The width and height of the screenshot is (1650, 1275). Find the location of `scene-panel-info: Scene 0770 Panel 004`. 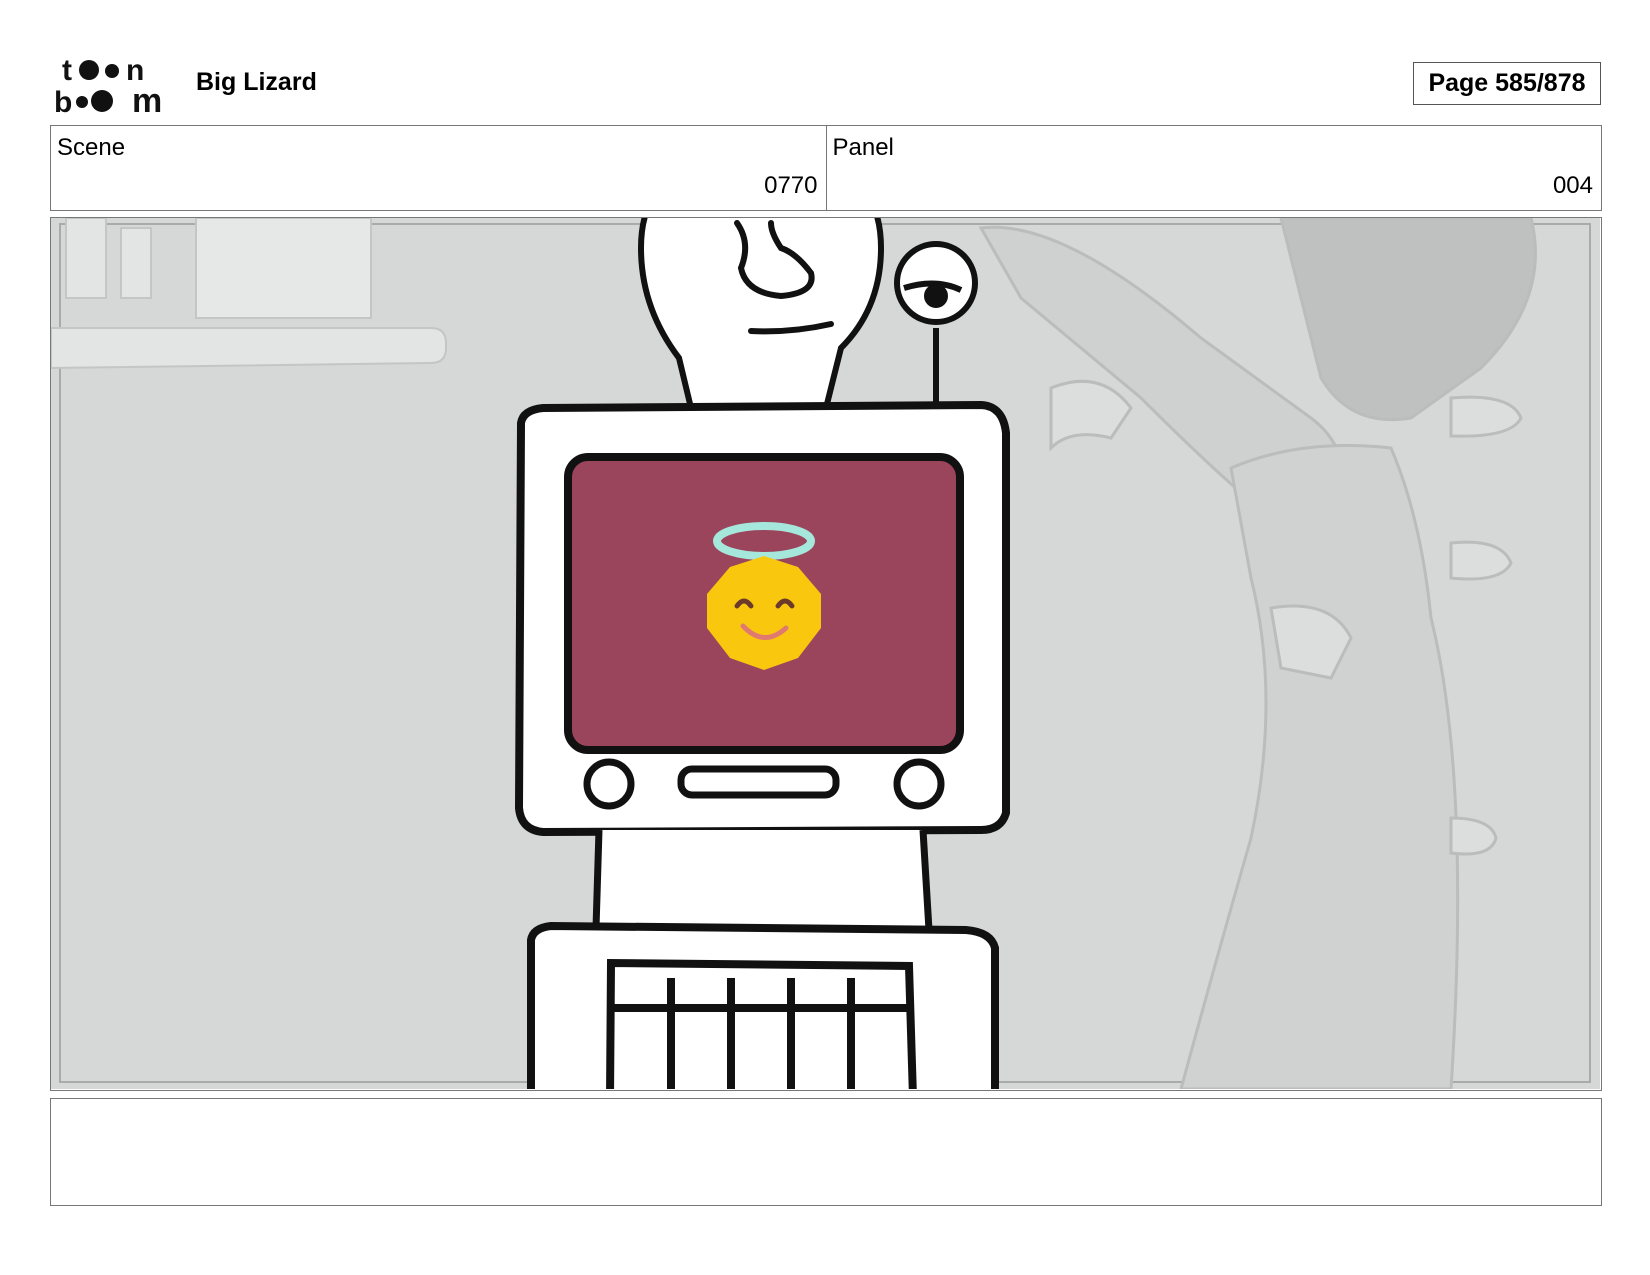

scene-panel-info: Scene 0770 Panel 004 is located at coordinates (826, 168).